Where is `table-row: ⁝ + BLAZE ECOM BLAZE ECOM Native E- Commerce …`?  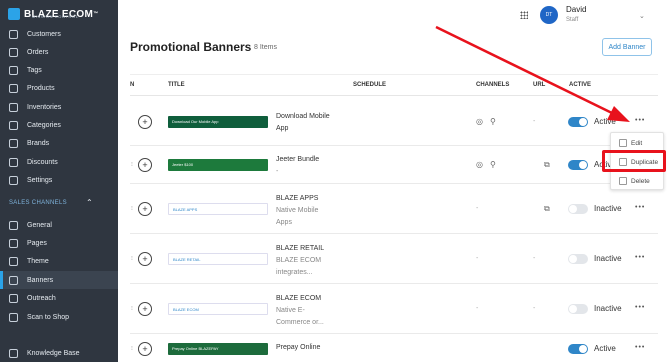 table-row: ⁝ + BLAZE ECOM BLAZE ECOM Native E- Commerce … is located at coordinates (394, 309).